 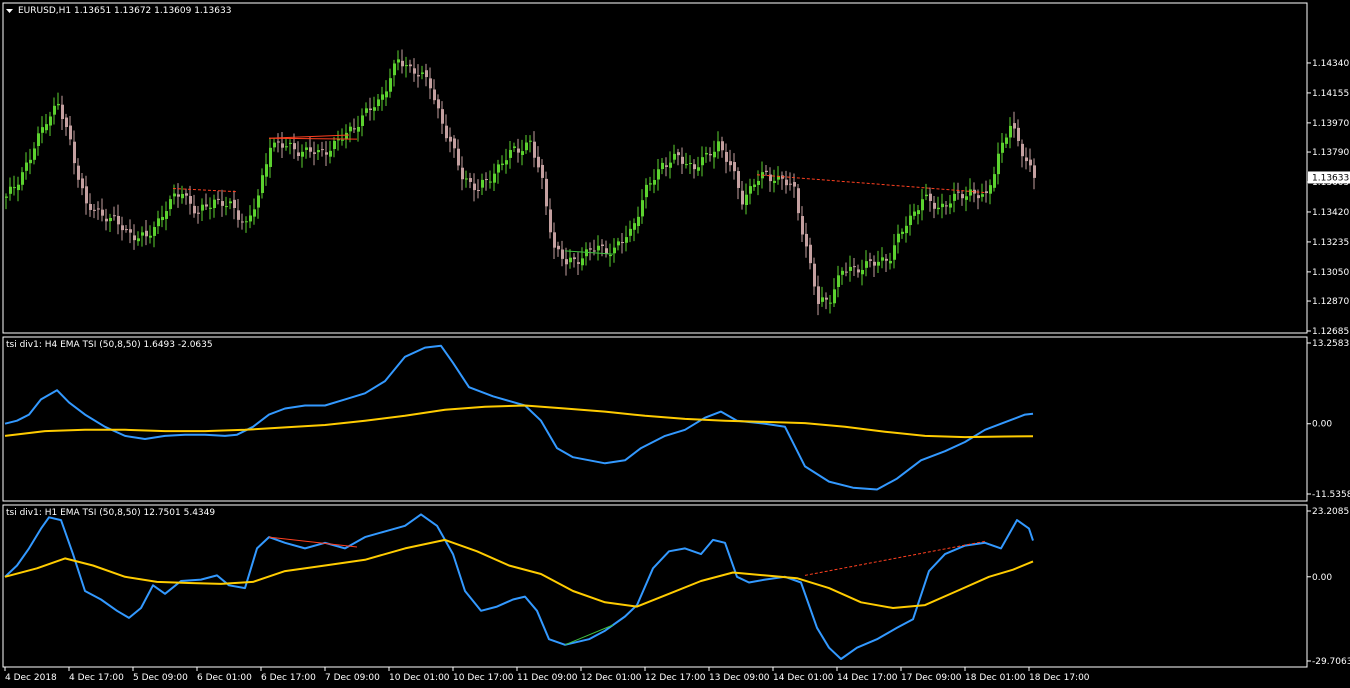 What do you see at coordinates (1330, 273) in the screenshot?
I see `y-tick-label: 1.13050` at bounding box center [1330, 273].